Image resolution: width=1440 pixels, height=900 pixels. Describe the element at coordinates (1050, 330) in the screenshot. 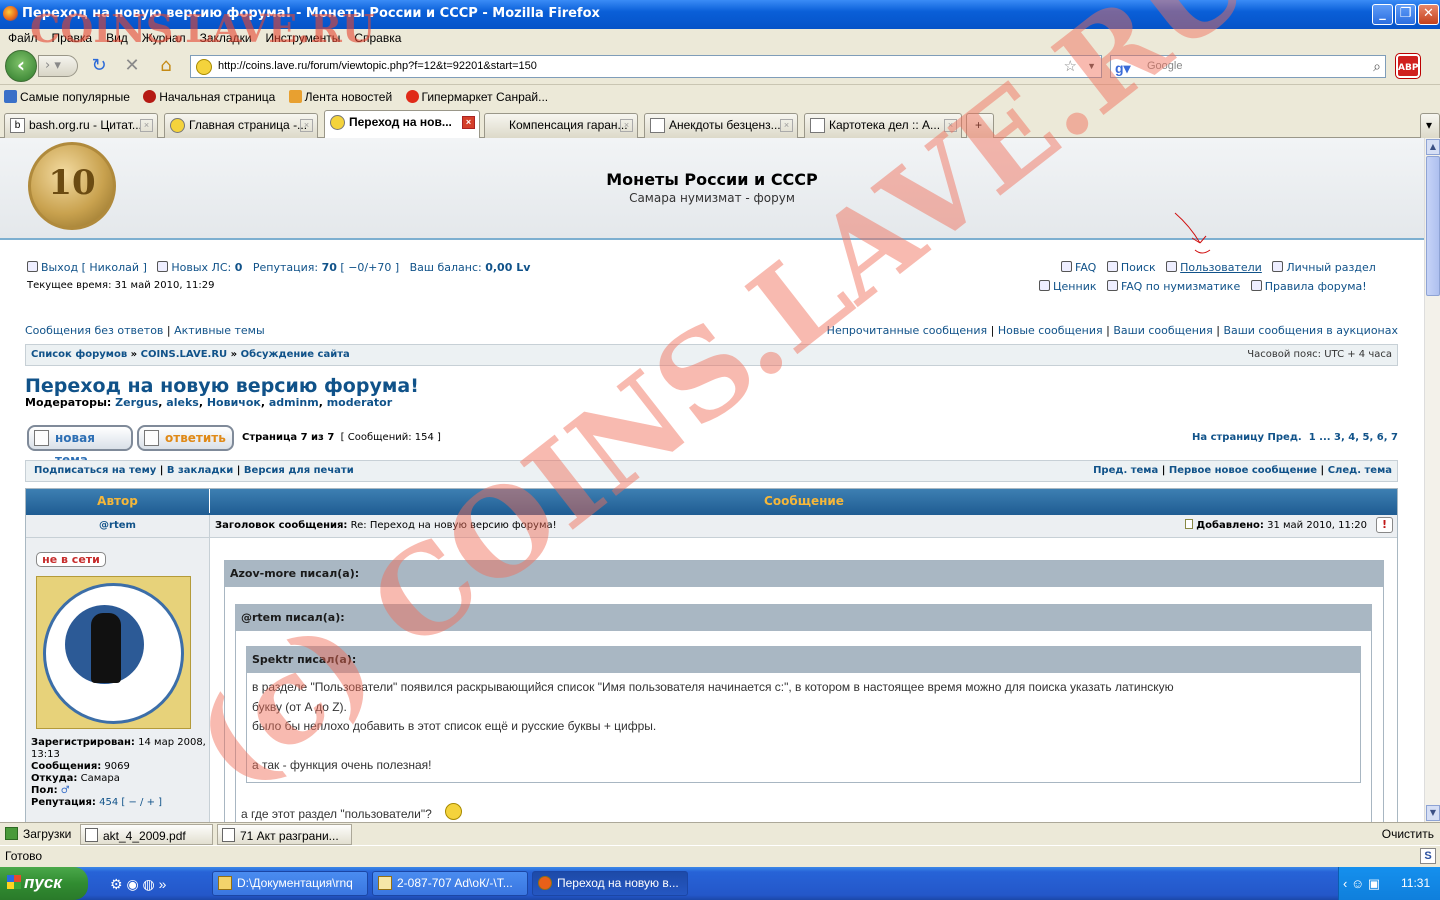

I see `new-posts-link: Новые сообщения` at that location.